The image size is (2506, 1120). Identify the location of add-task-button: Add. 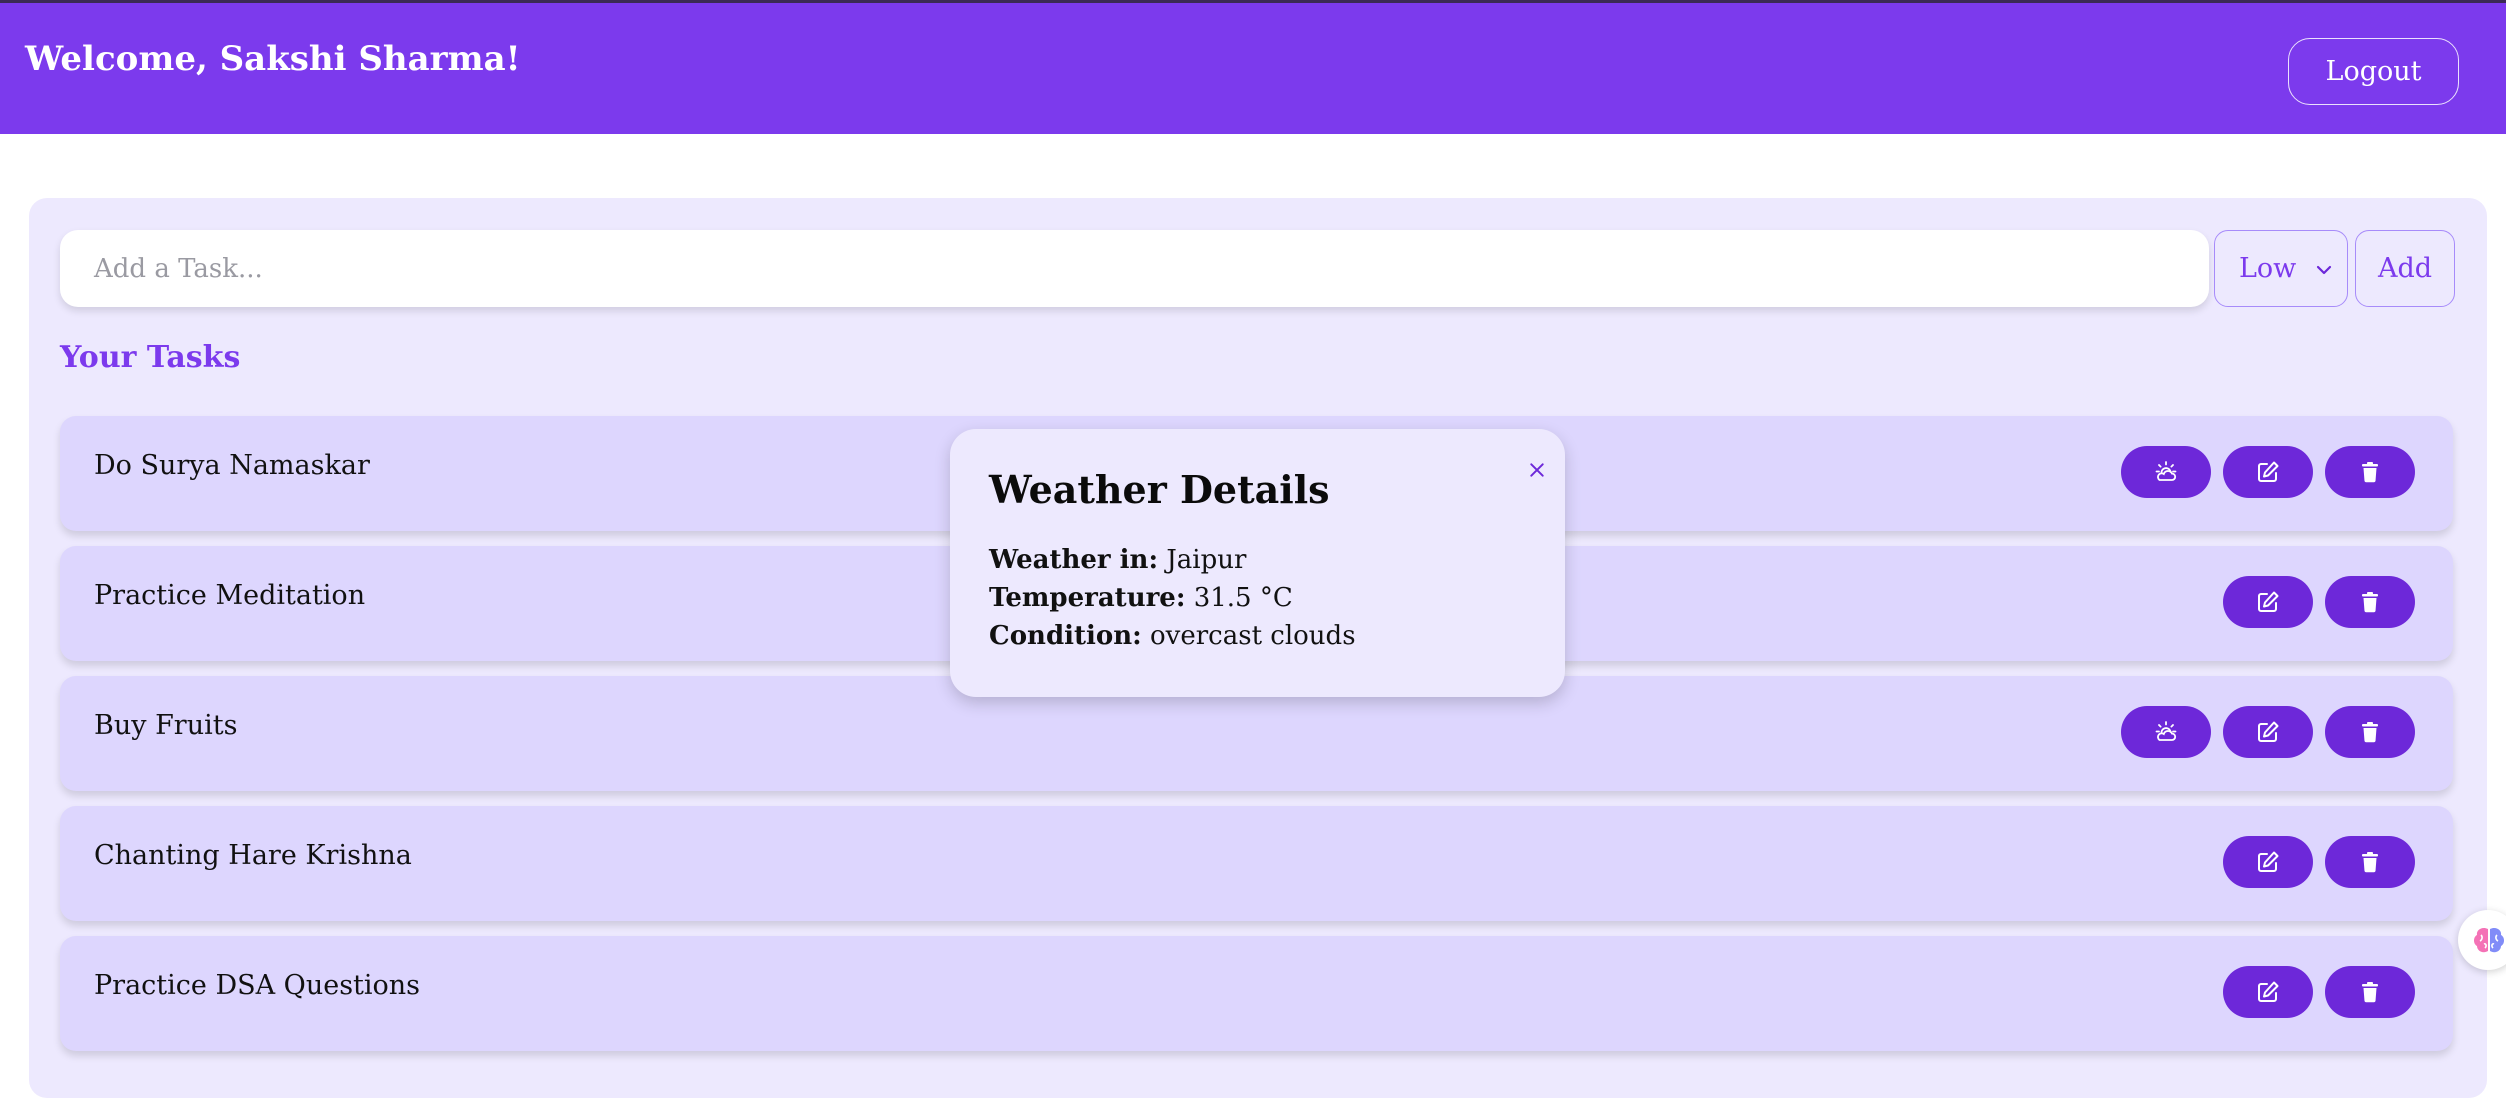
(2405, 268).